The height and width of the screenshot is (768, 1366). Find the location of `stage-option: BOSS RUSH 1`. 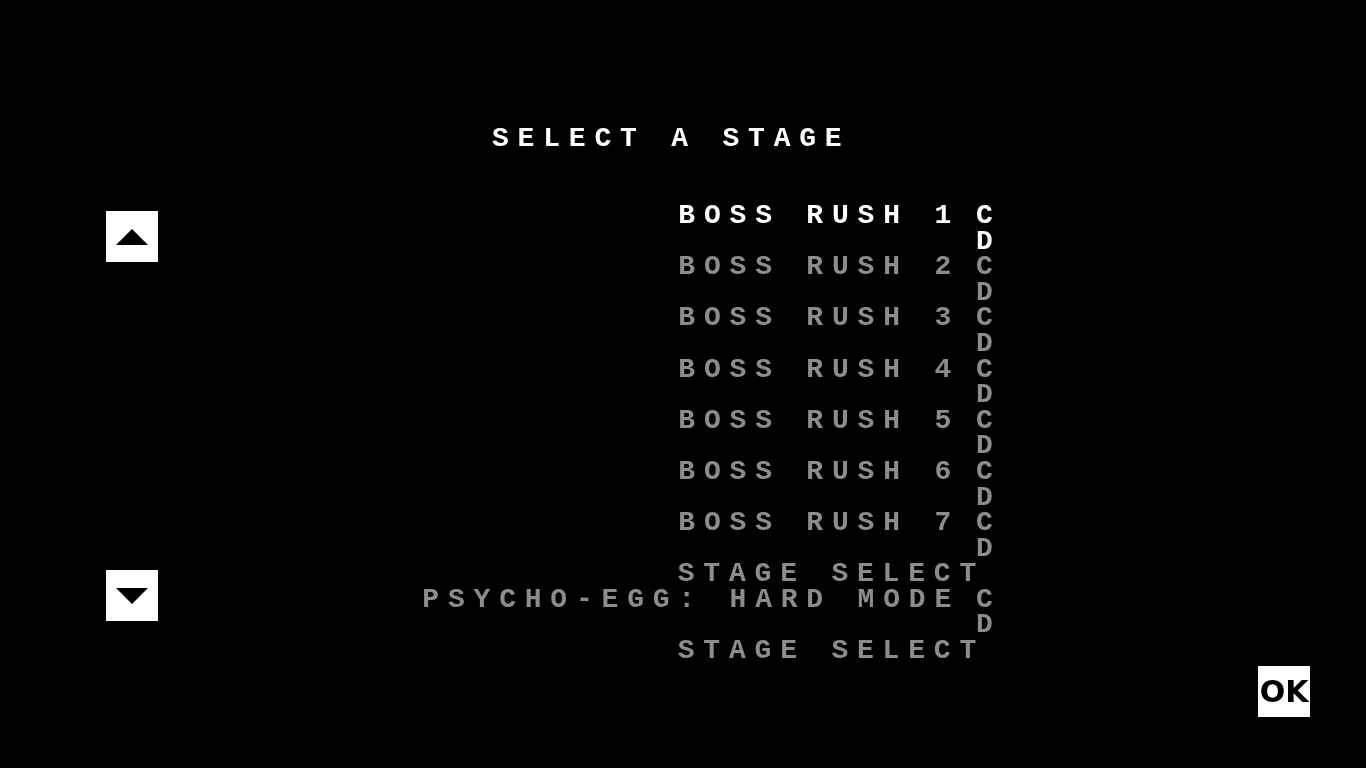

stage-option: BOSS RUSH 1 is located at coordinates (819, 216).